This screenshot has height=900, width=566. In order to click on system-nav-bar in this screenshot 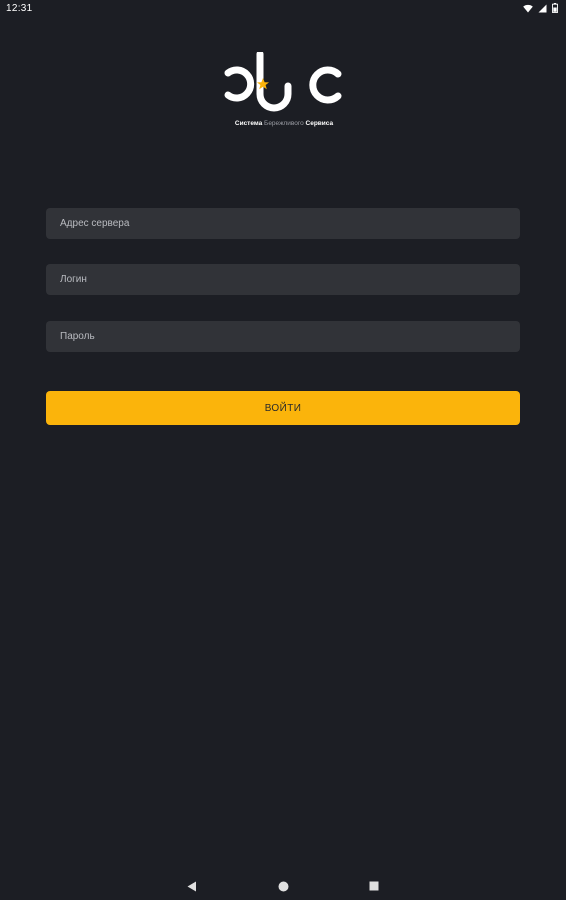, I will do `click(283, 886)`.